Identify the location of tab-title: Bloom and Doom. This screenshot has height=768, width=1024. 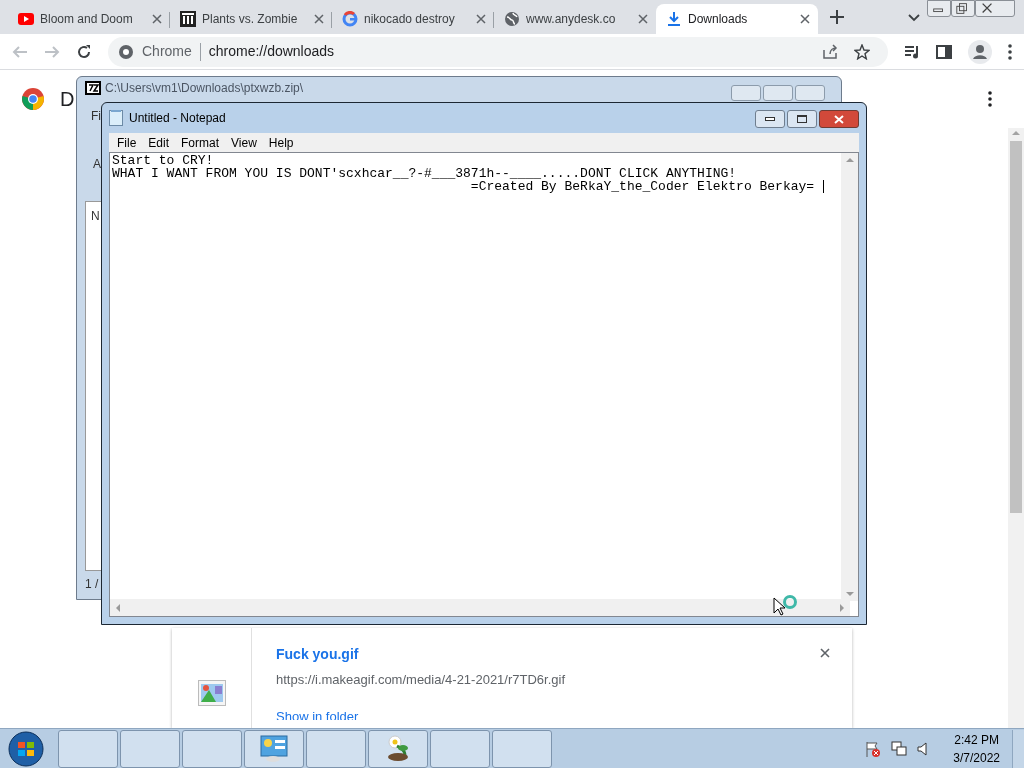
(87, 19).